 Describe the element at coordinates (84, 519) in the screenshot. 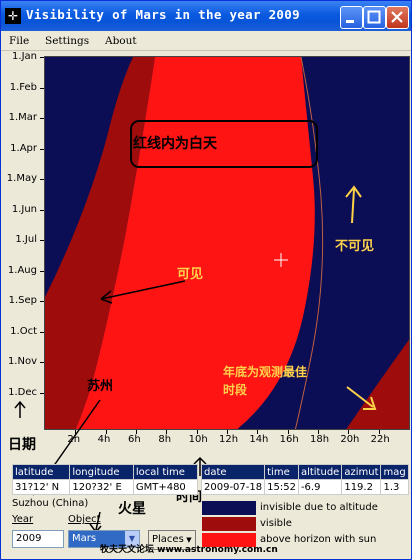

I see `object-label: Object` at that location.